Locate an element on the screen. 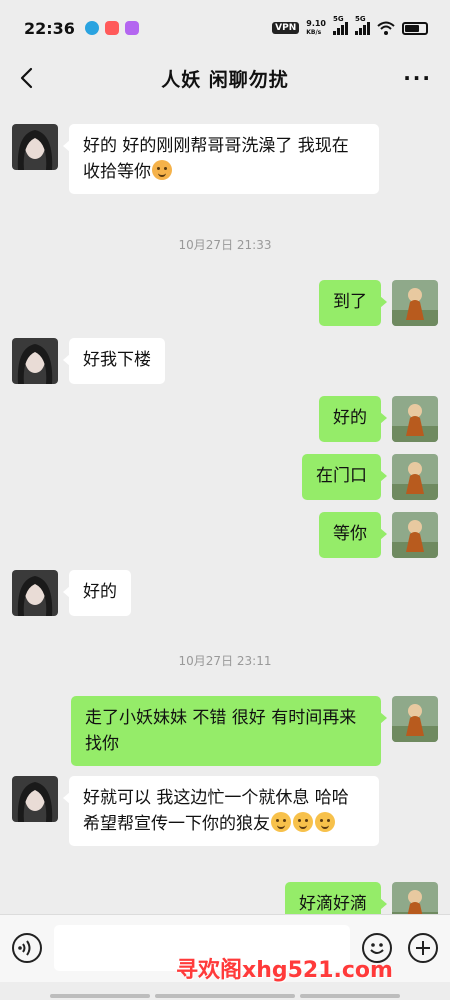 The height and width of the screenshot is (1000, 450). battery-icon is located at coordinates (415, 28).